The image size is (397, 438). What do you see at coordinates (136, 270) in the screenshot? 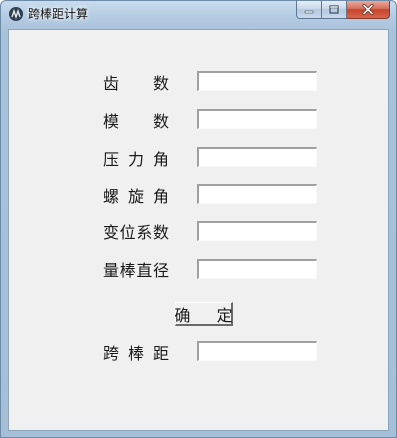
I see `pin-diameter-label: 量 棒 直 径` at bounding box center [136, 270].